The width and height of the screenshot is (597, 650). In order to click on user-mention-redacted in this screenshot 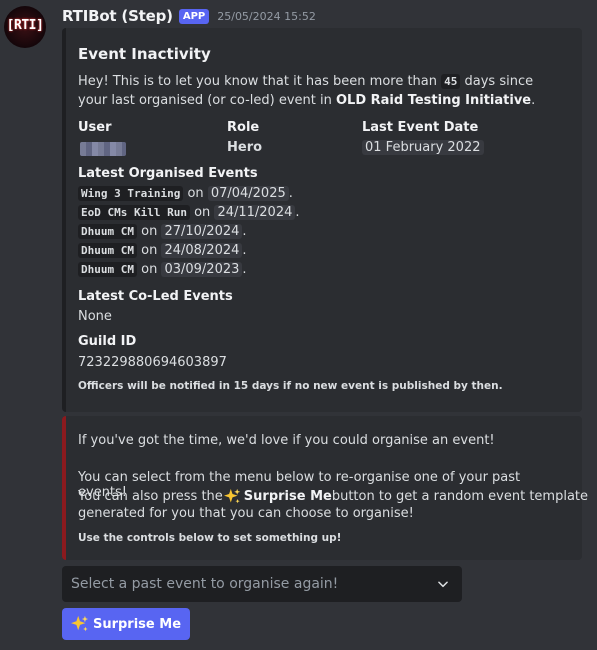, I will do `click(103, 149)`.